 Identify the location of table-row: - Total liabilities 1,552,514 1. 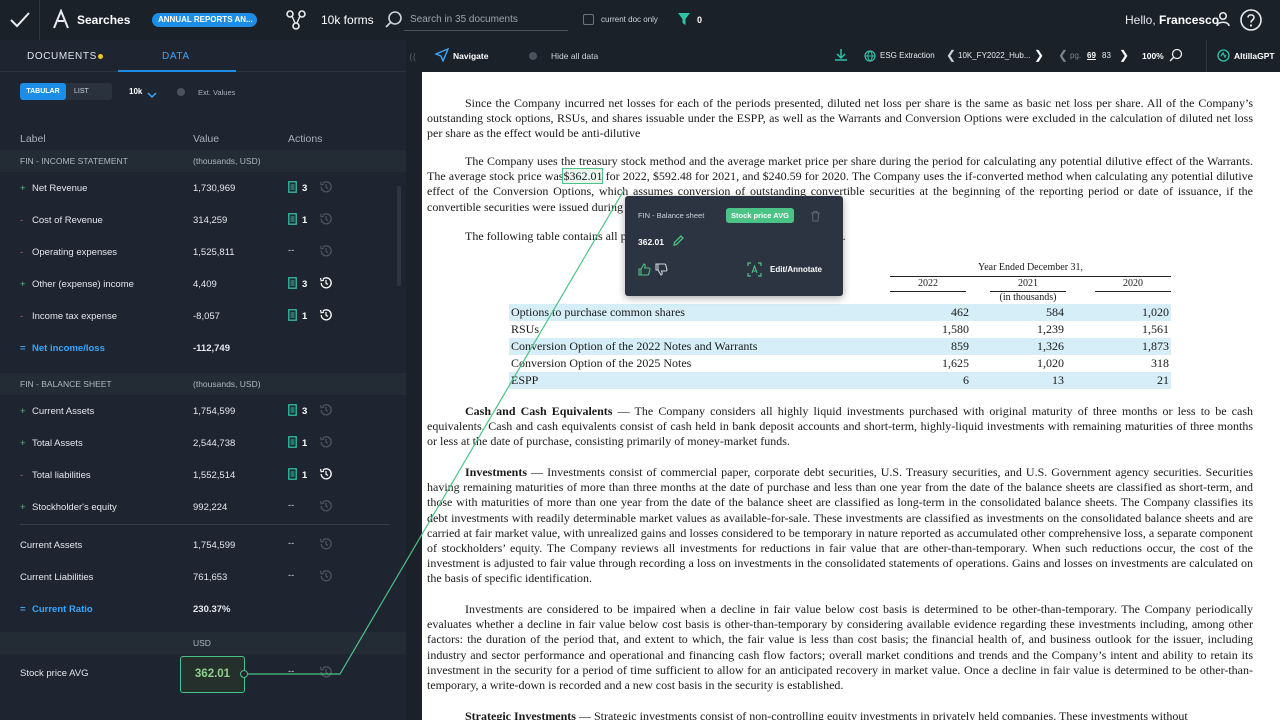
(203, 475).